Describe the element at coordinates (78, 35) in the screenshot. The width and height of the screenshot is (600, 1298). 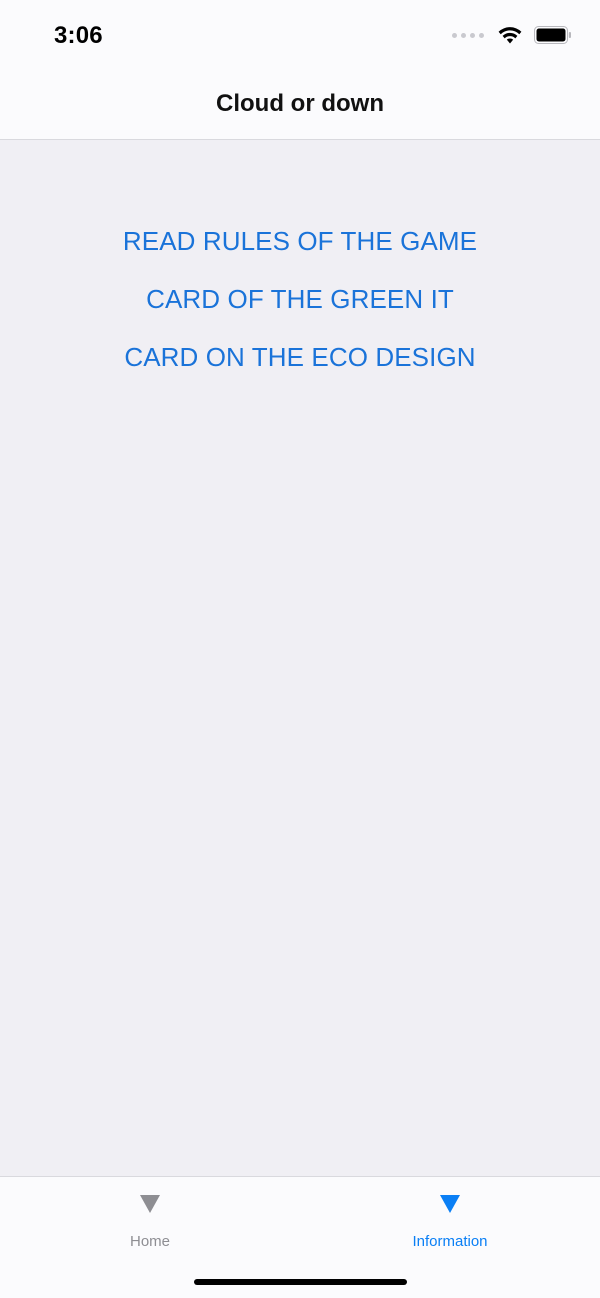
I see `status-time: 3:06` at that location.